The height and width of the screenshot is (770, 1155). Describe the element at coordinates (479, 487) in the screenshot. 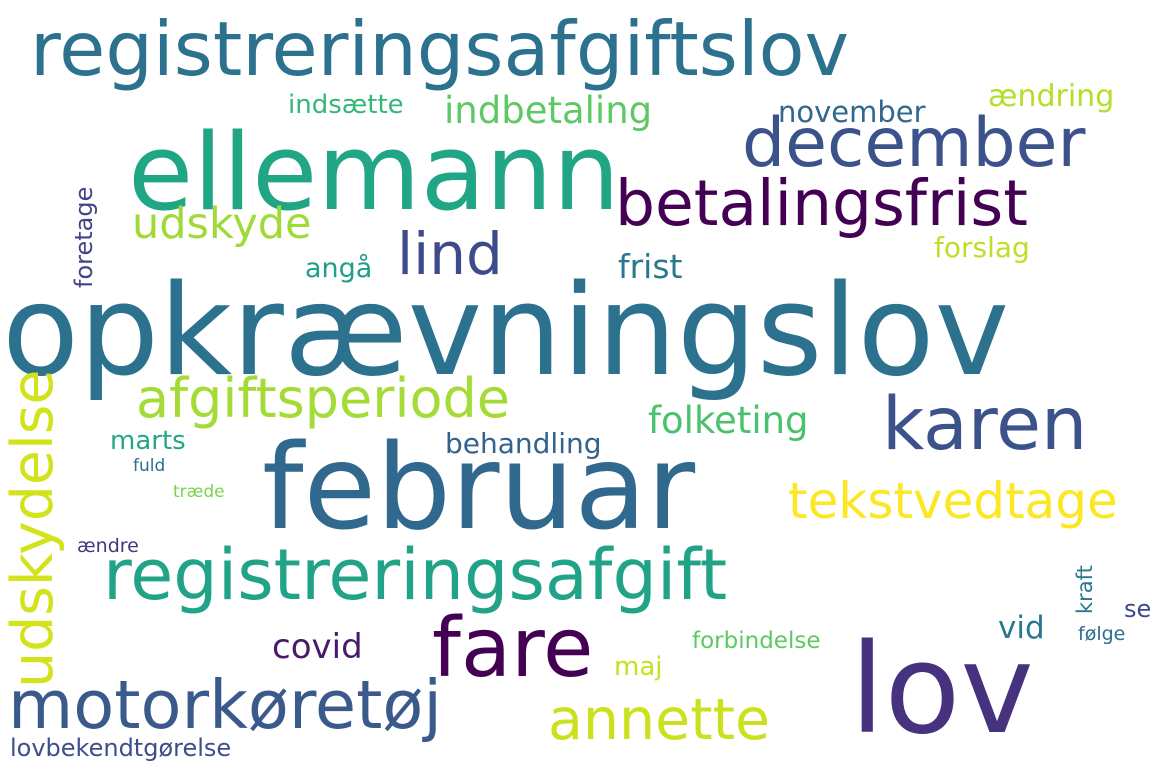

I see `word-februar: februar` at that location.